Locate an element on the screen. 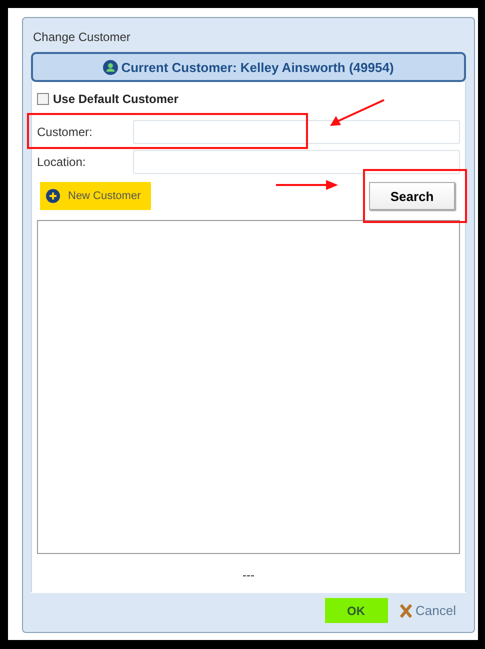  ok-button: OK is located at coordinates (356, 610).